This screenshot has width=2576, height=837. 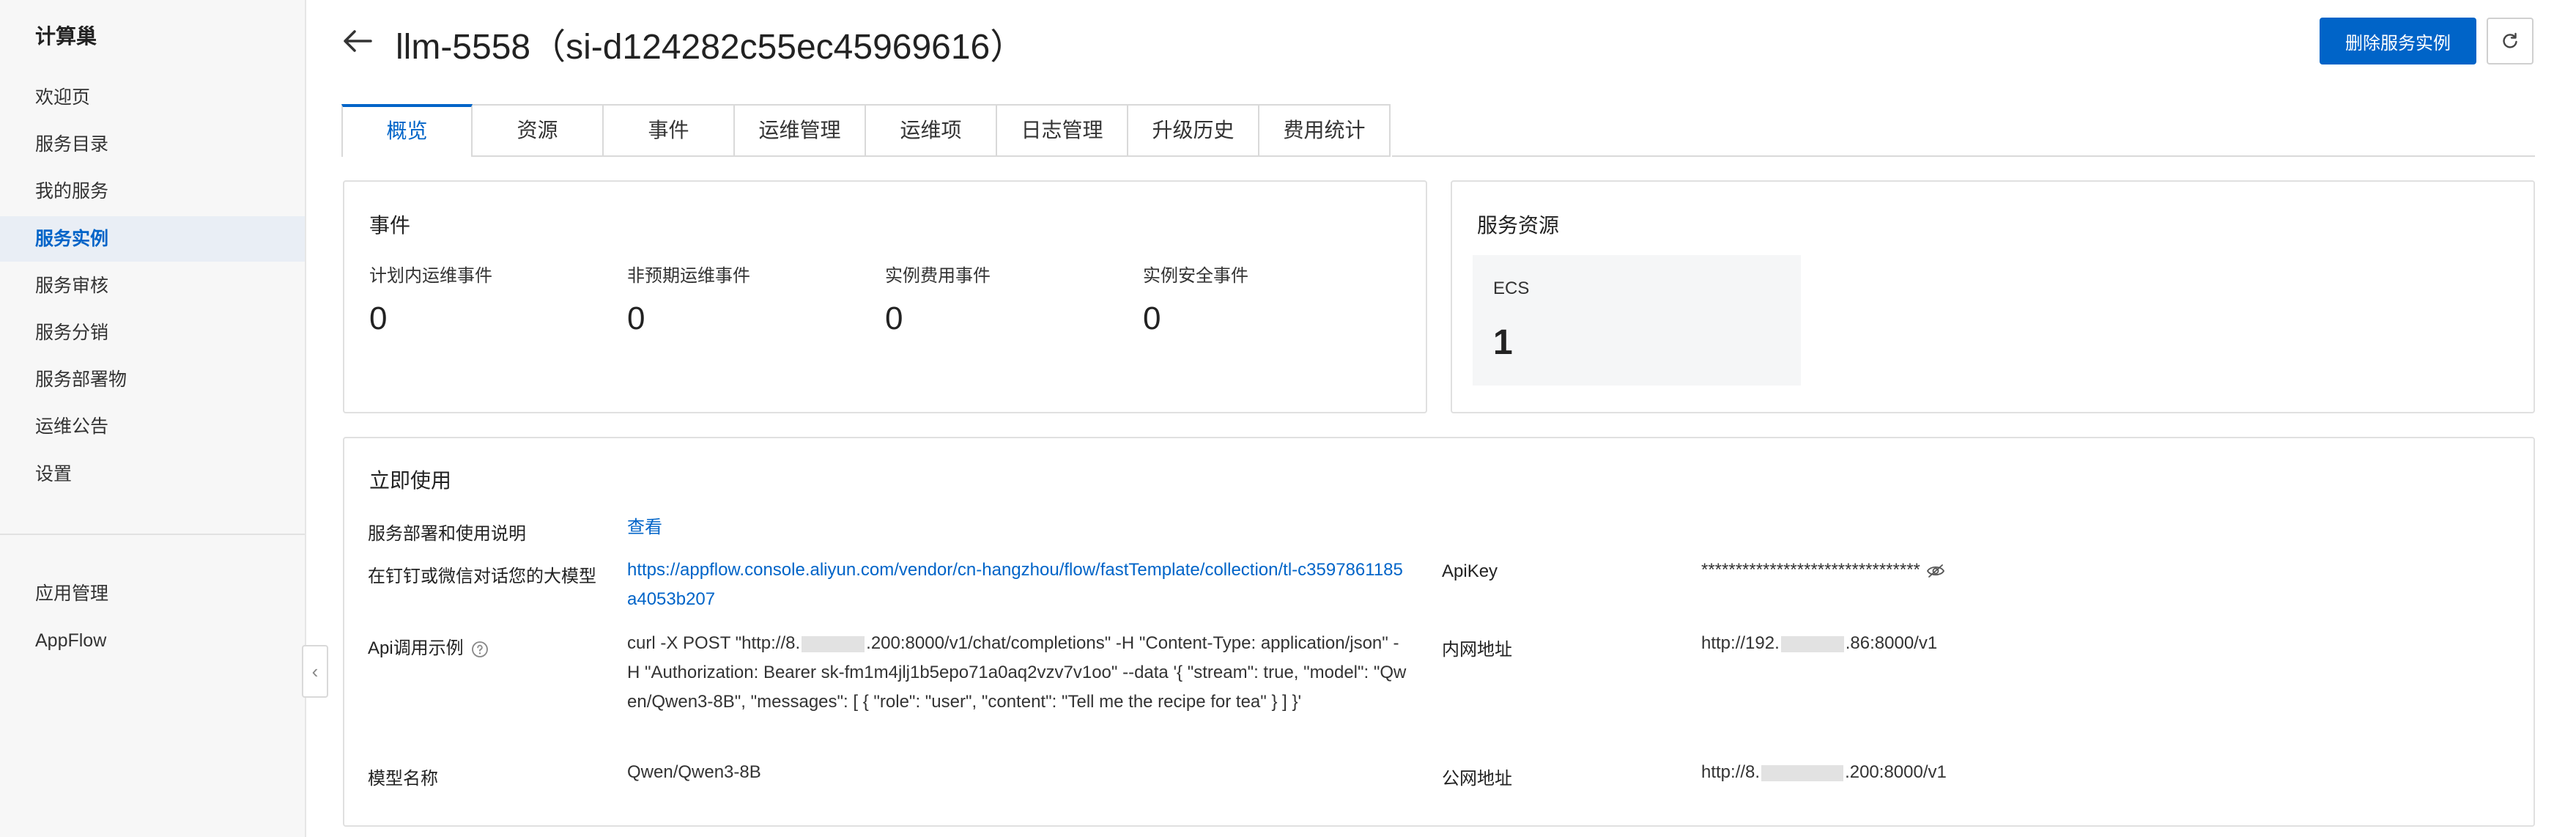 What do you see at coordinates (1503, 342) in the screenshot?
I see `ecs-count: 1` at bounding box center [1503, 342].